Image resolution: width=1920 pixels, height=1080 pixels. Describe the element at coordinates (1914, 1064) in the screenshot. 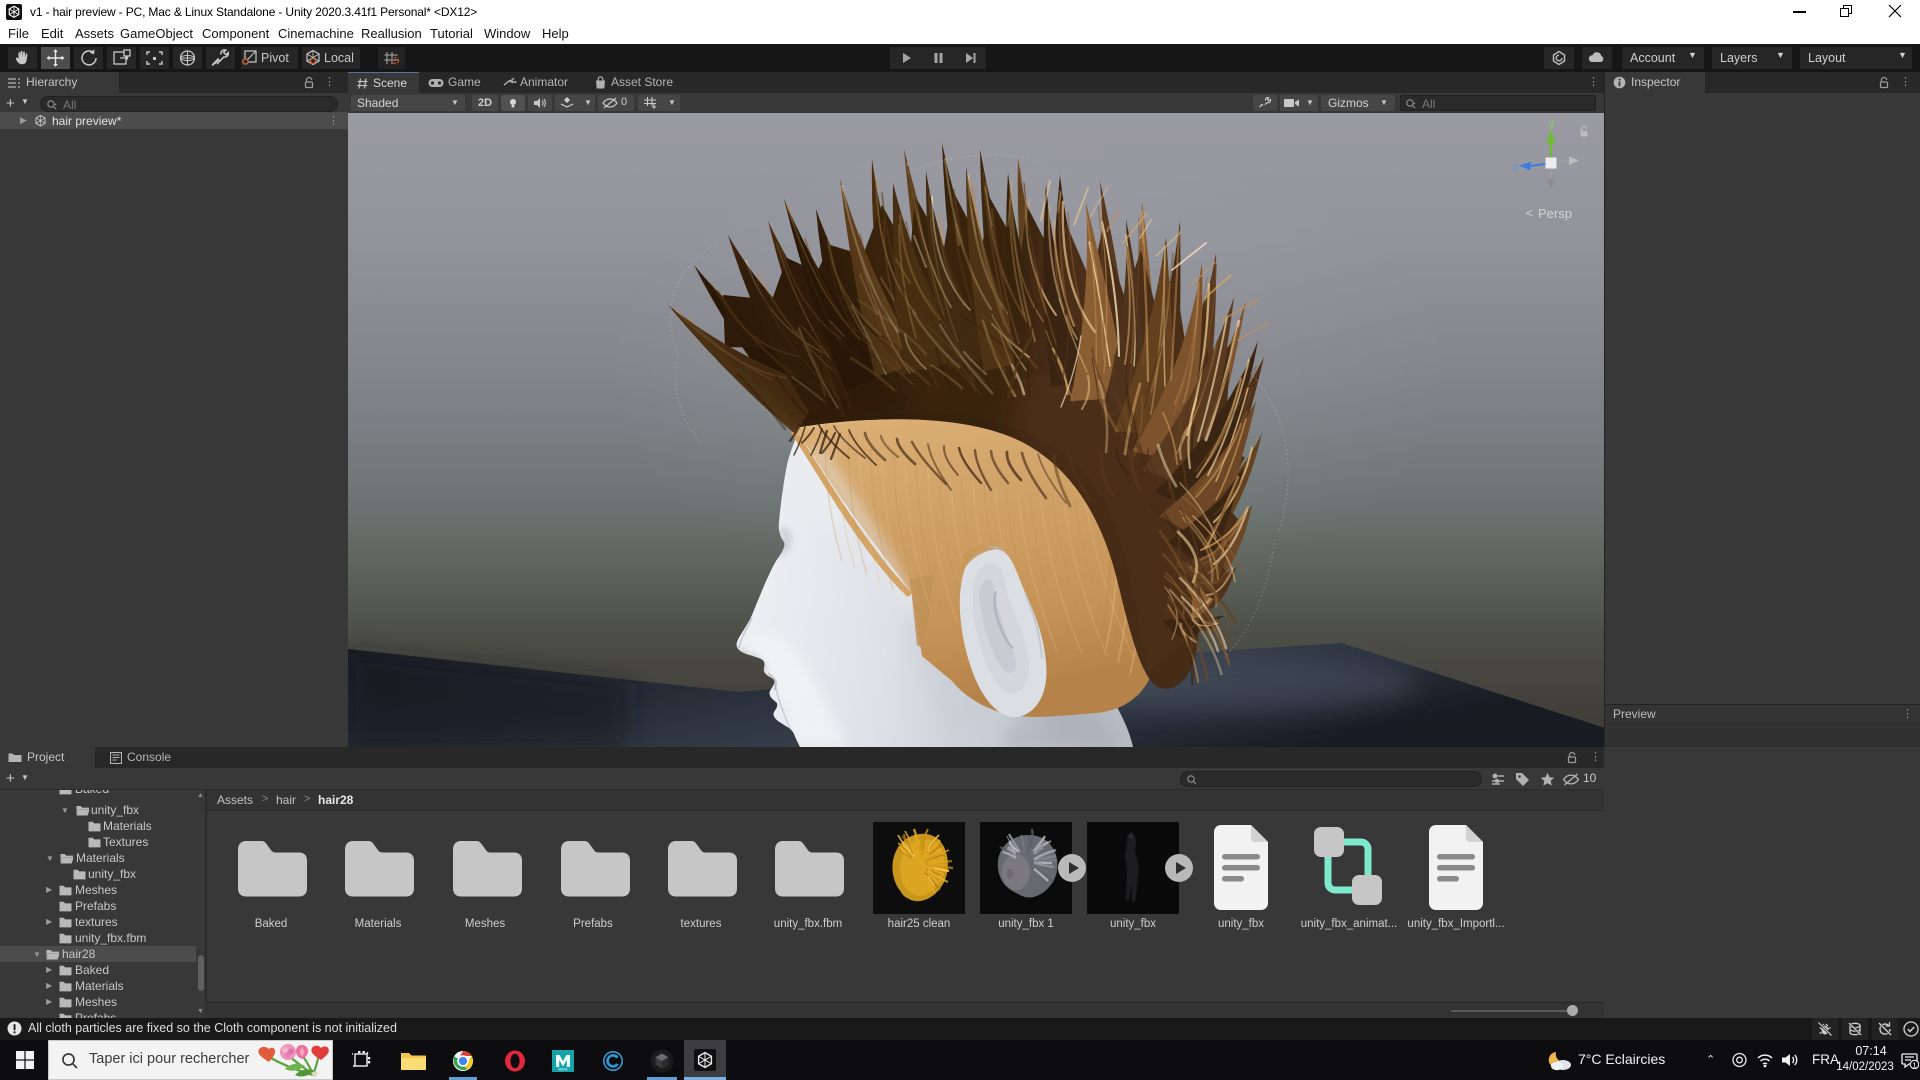

I see `svg-text: 1` at that location.